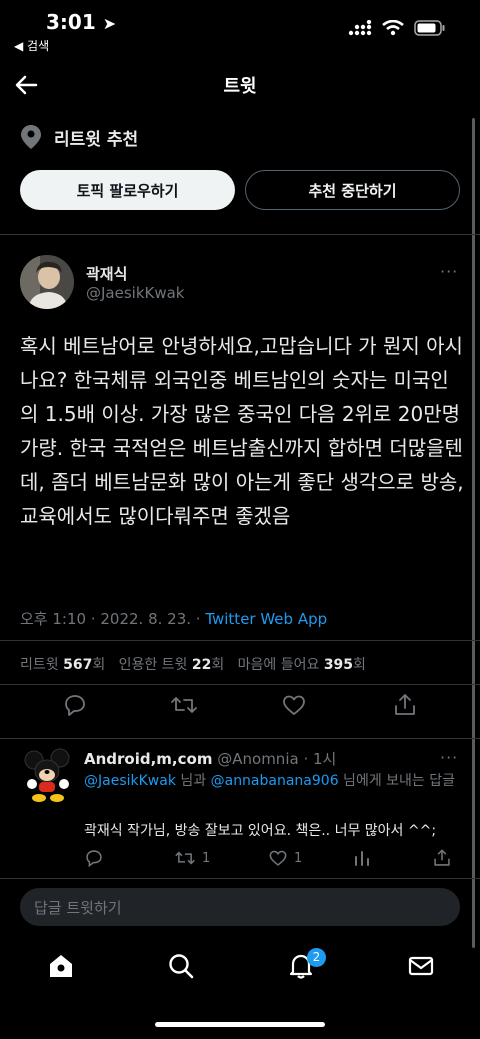 Image resolution: width=480 pixels, height=1039 pixels. What do you see at coordinates (240, 712) in the screenshot?
I see `tweet-actions` at bounding box center [240, 712].